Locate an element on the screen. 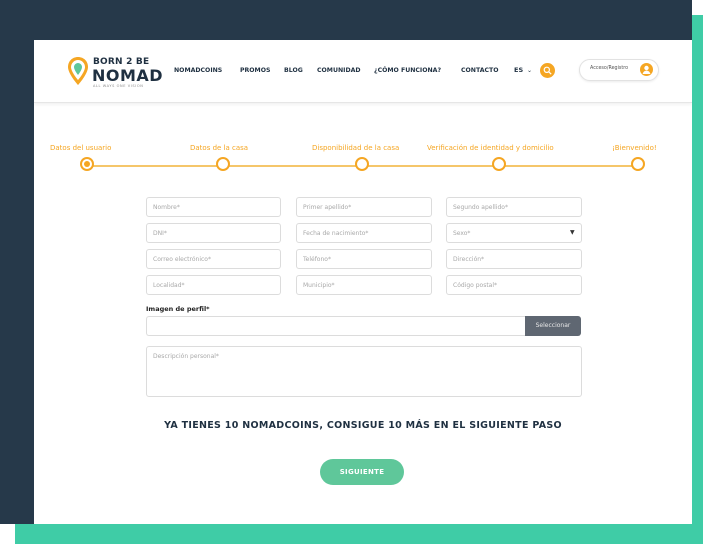  brand-line-2: NOMAD is located at coordinates (128, 75).